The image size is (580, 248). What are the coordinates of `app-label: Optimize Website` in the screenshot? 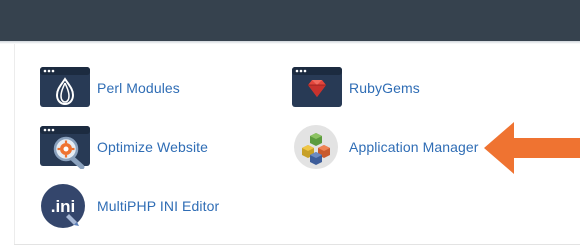 It's located at (153, 147).